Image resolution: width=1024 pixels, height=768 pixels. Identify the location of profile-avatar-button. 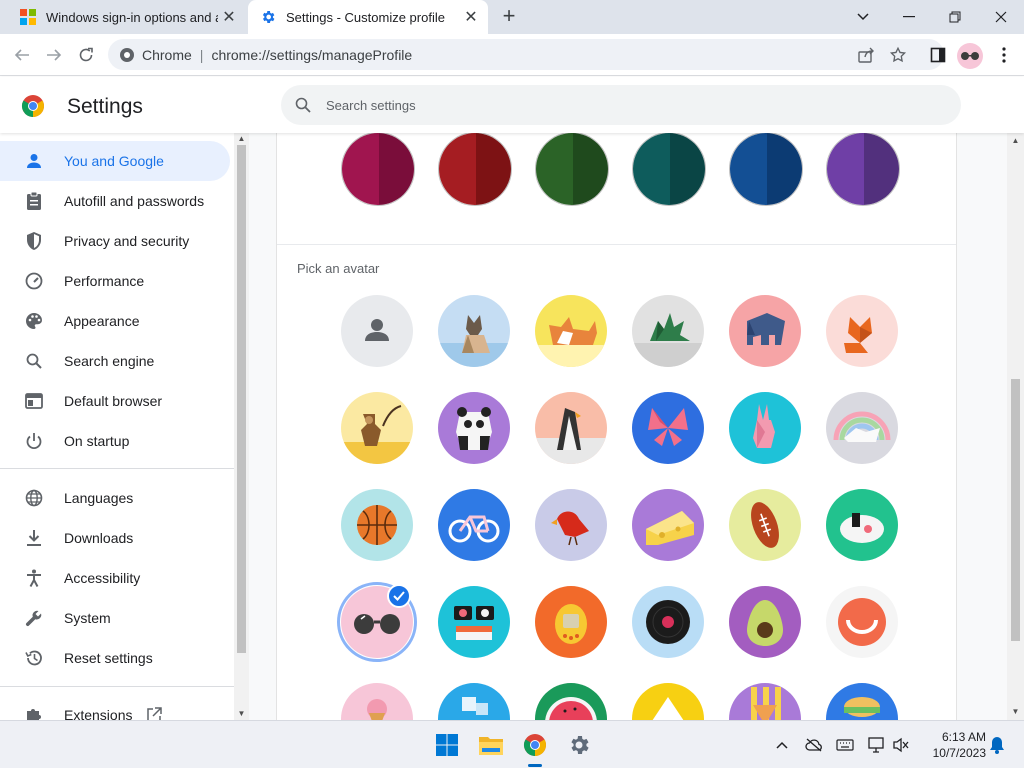
(970, 56).